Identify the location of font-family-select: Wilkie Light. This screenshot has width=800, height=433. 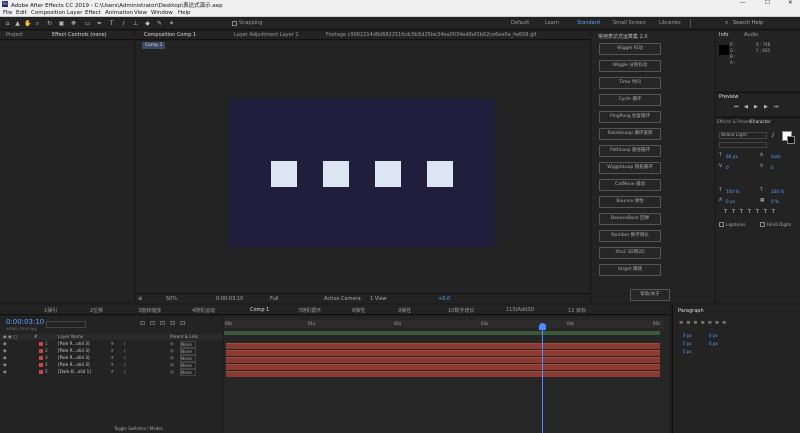
(743, 135).